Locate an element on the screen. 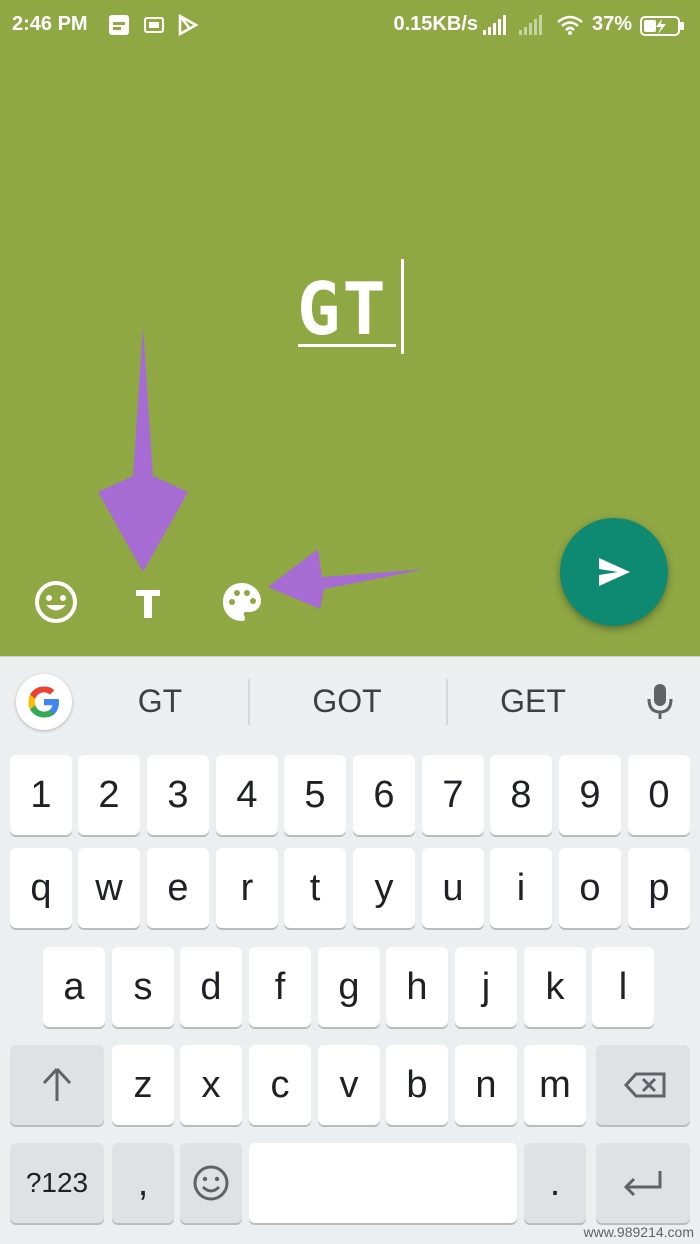 This screenshot has height=1244, width=700. key-m: m is located at coordinates (555, 1085).